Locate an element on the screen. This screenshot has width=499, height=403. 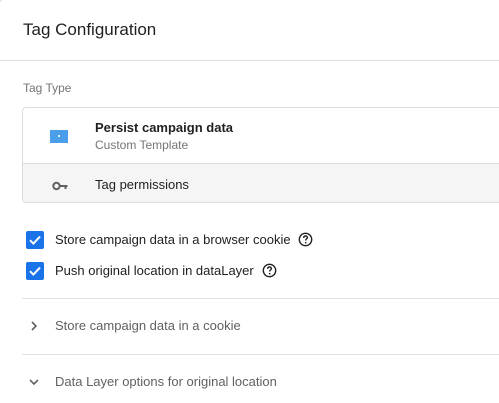
tag-type-subtitle: Custom Template is located at coordinates (142, 145).